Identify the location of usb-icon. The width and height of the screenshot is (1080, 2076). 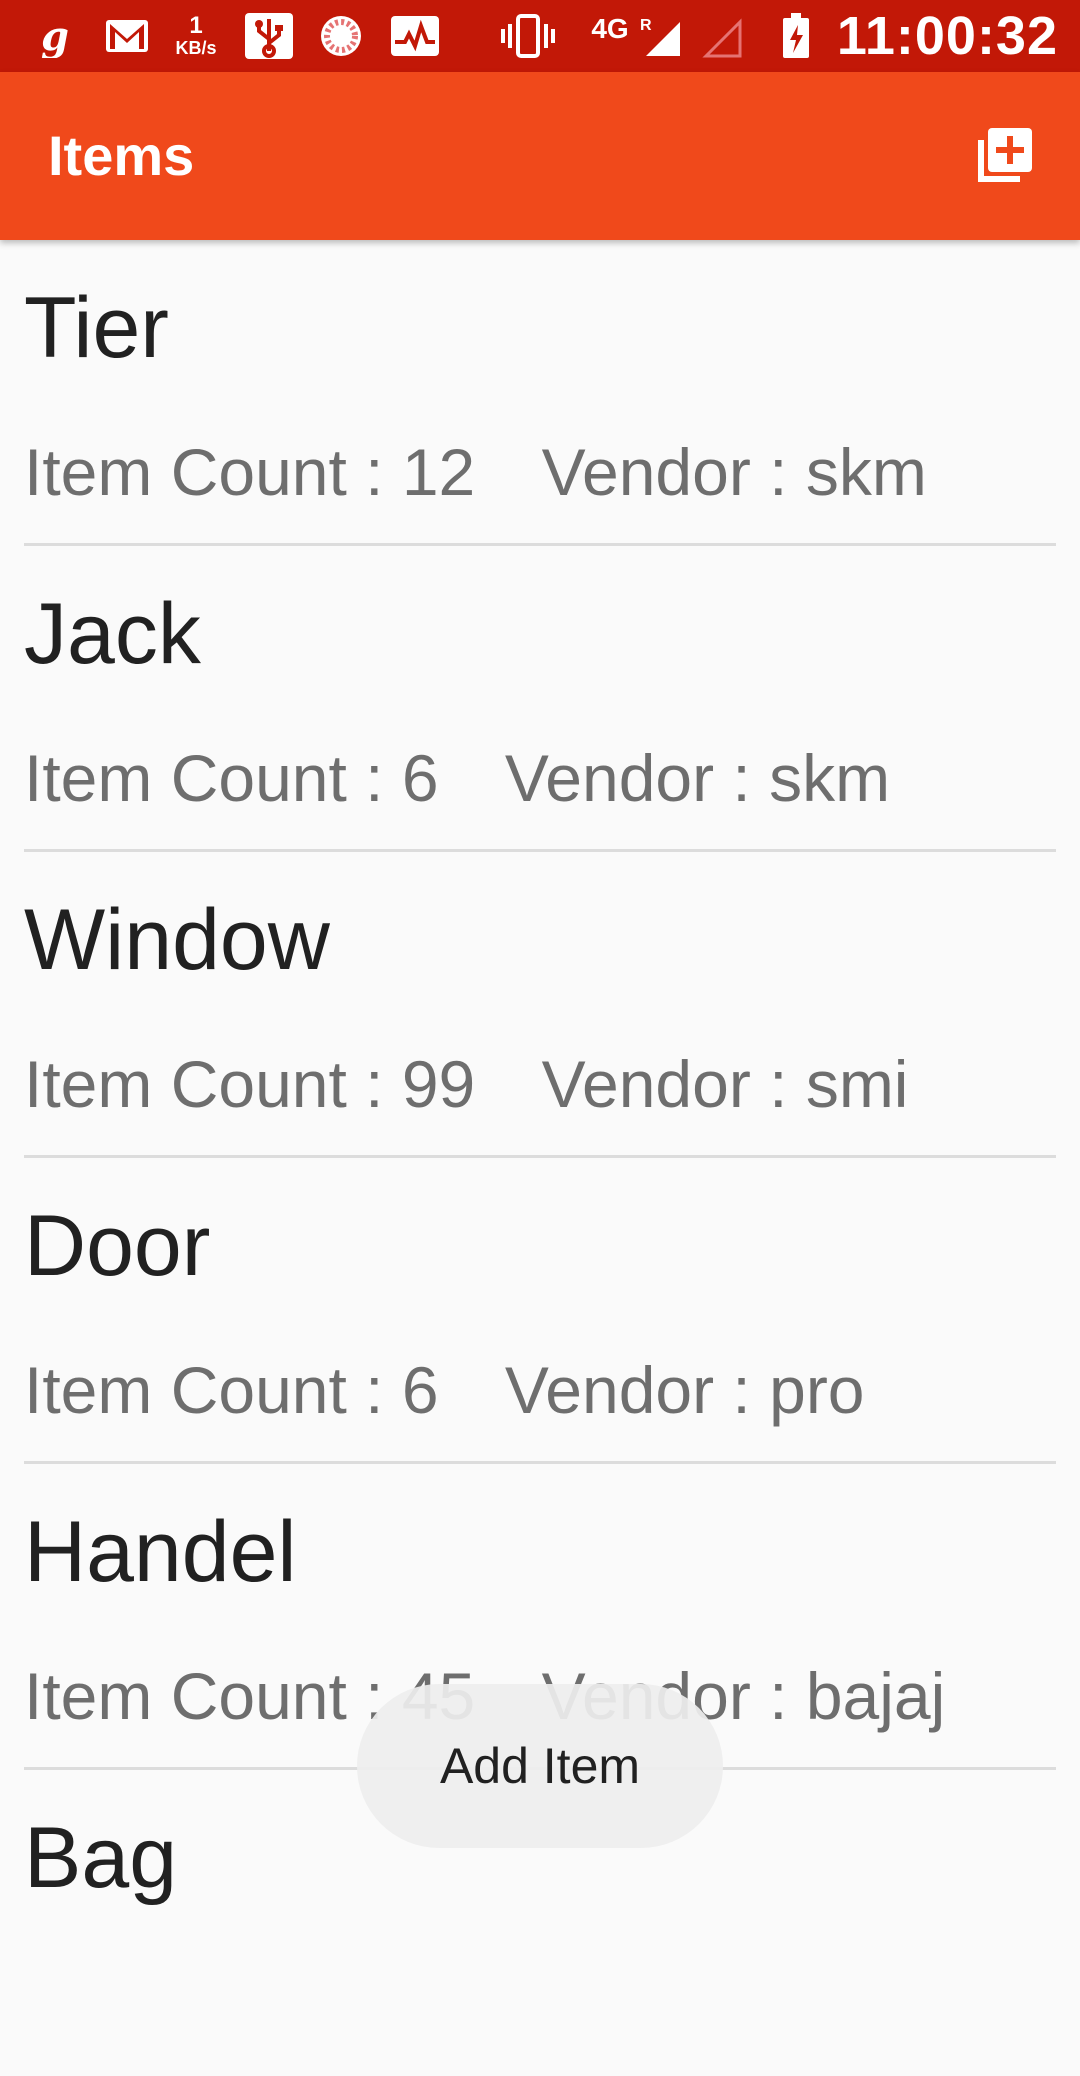
(269, 36).